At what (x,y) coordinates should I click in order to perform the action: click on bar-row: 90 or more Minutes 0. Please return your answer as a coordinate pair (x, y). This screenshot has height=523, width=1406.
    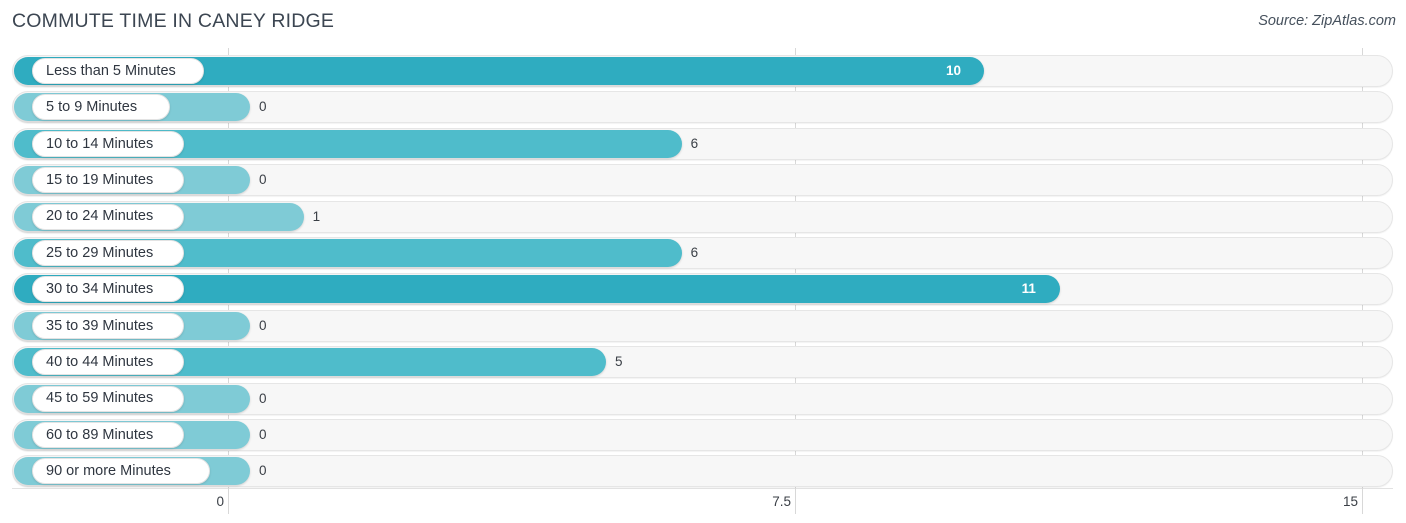
    Looking at the image, I should click on (703, 471).